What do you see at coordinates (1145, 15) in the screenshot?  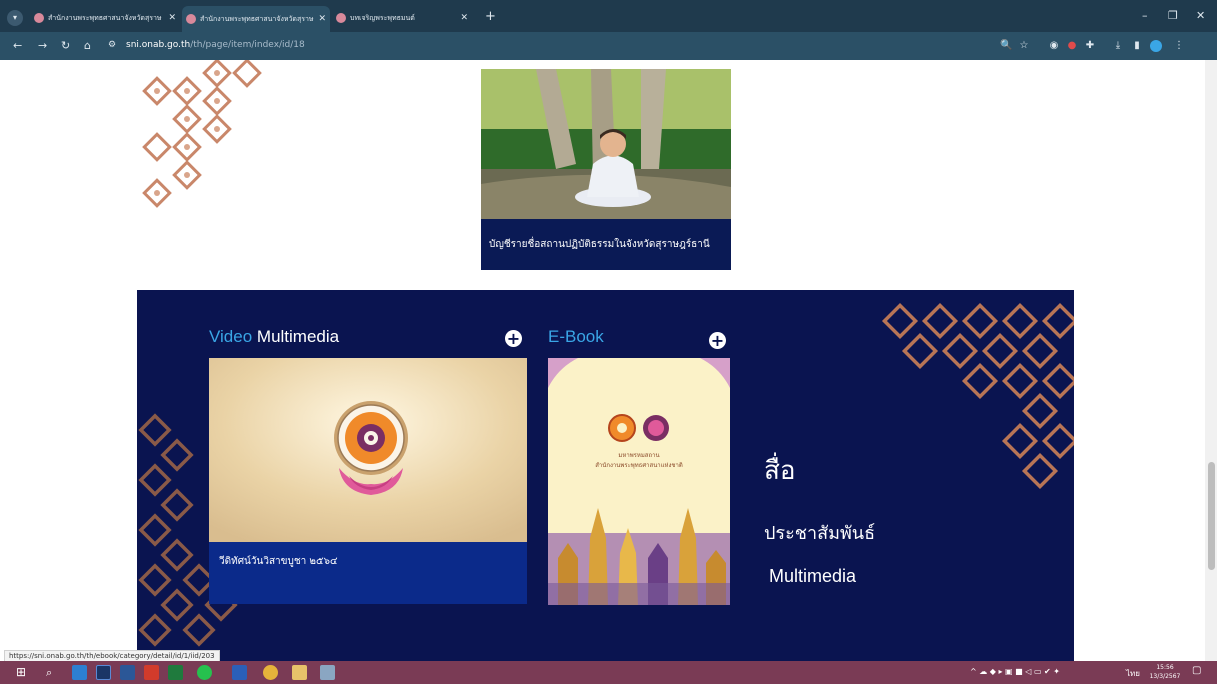 I see `minimize-icon: –` at bounding box center [1145, 15].